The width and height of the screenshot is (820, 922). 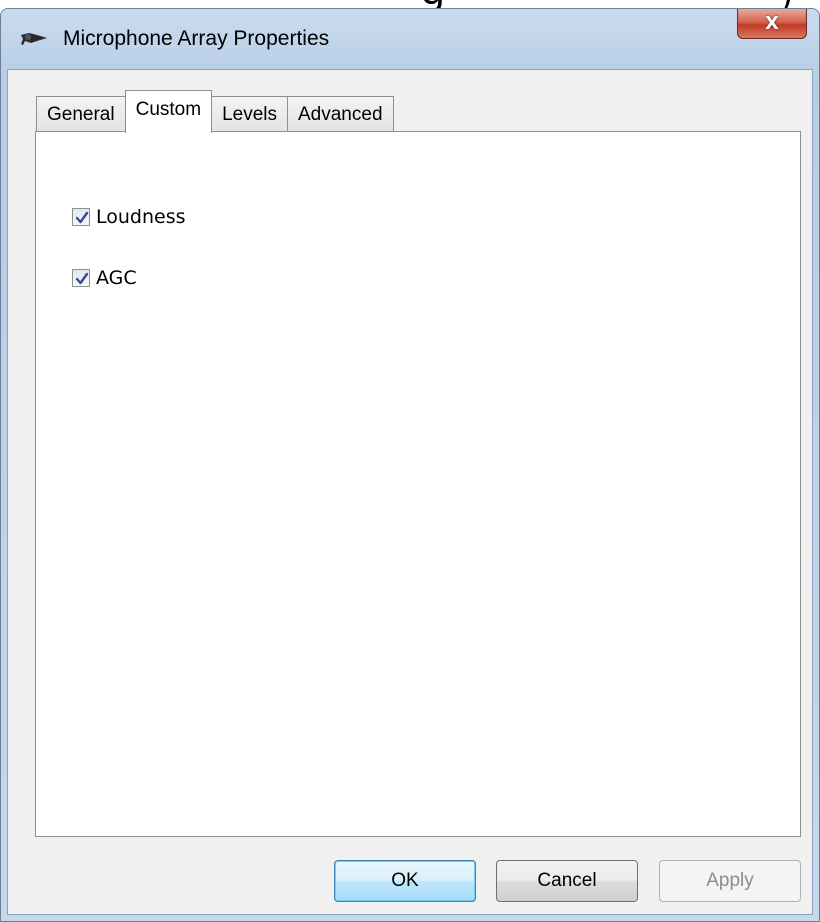 I want to click on window-title: Microphone Array Properties, so click(x=196, y=38).